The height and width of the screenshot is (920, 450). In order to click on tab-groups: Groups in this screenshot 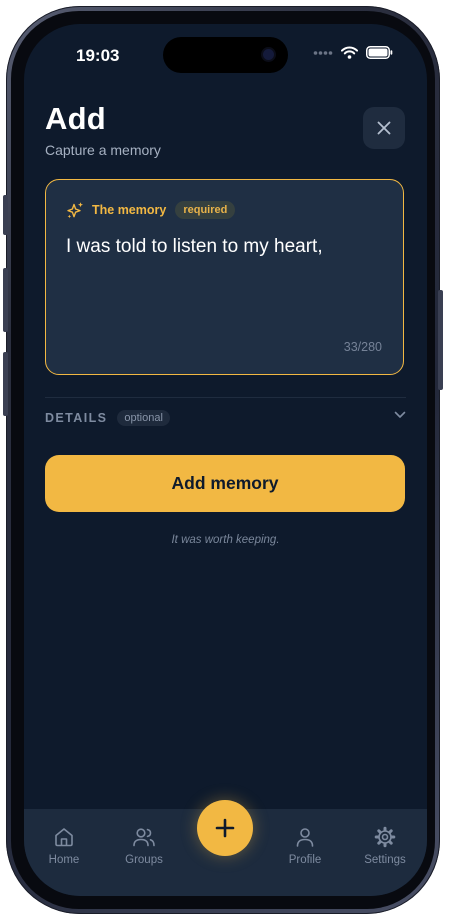, I will do `click(144, 846)`.